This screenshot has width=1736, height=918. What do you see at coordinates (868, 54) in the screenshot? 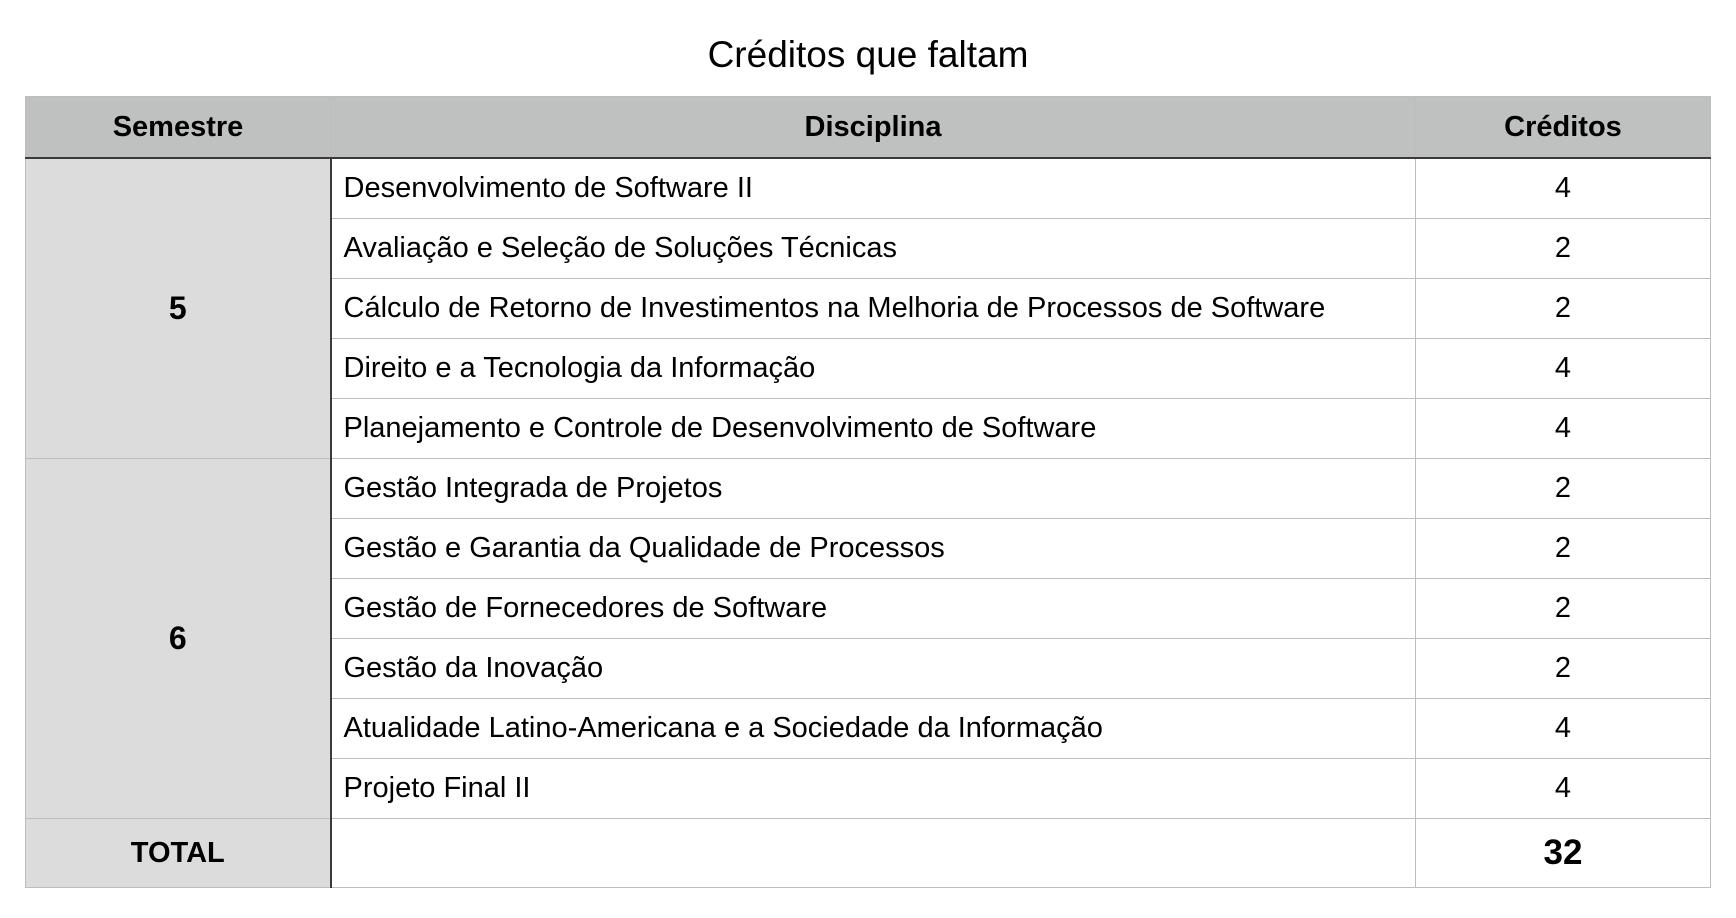
I see `table-title: Créditos que faltam` at bounding box center [868, 54].